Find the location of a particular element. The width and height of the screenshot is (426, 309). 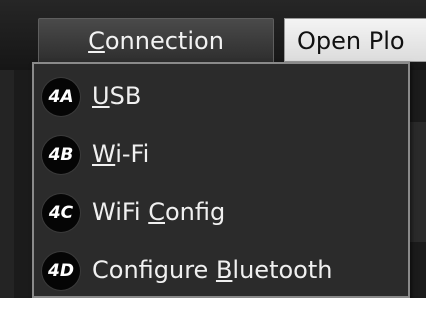

step-badge: 4C is located at coordinates (61, 213).